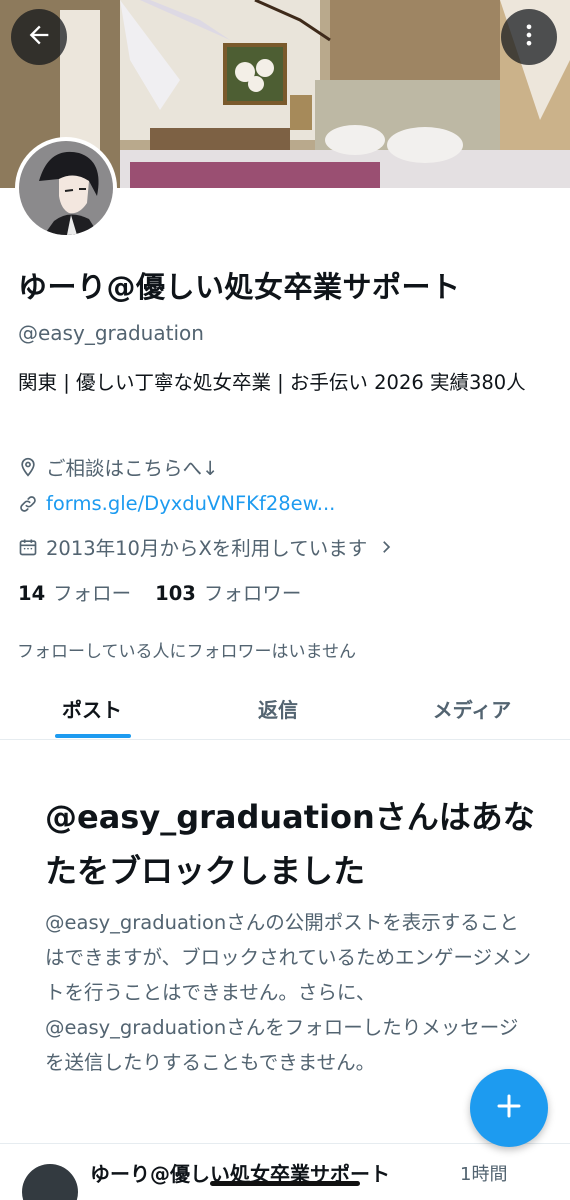  I want to click on profile-bio: 関東 | 優しい丁寧な処女卒業 | お手伝い 2026 実績380人, so click(272, 382).